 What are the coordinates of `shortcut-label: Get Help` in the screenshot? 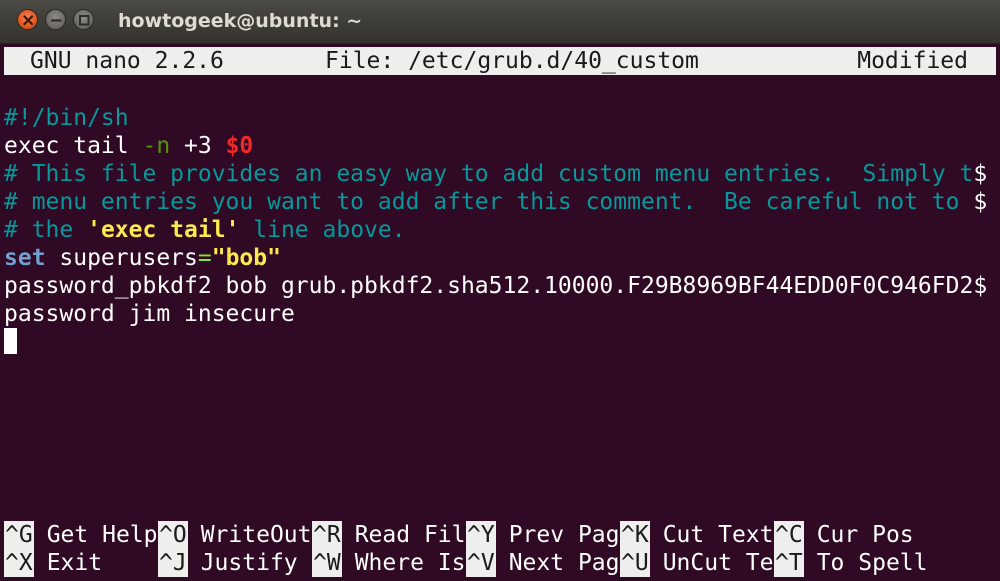 It's located at (102, 535).